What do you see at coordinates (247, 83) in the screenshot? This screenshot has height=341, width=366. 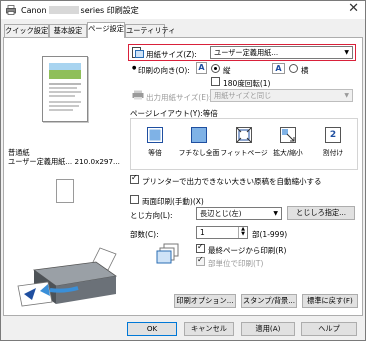 I see `rotate-180-label: 180度回転(1)` at bounding box center [247, 83].